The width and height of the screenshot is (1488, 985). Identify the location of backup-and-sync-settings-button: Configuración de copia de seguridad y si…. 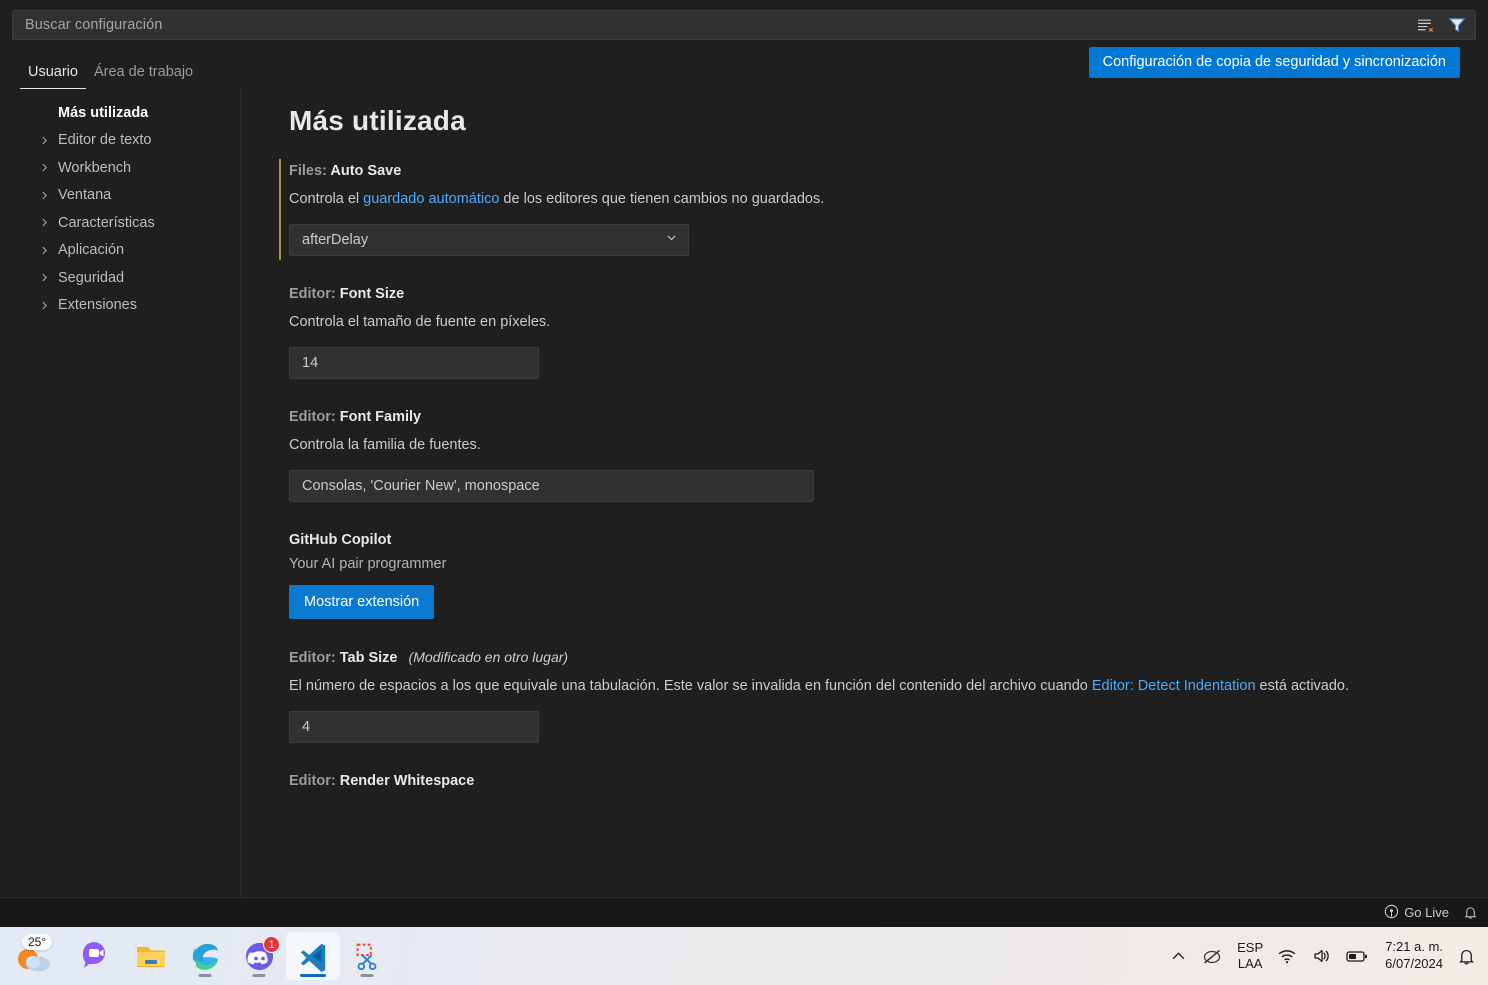
(1274, 62).